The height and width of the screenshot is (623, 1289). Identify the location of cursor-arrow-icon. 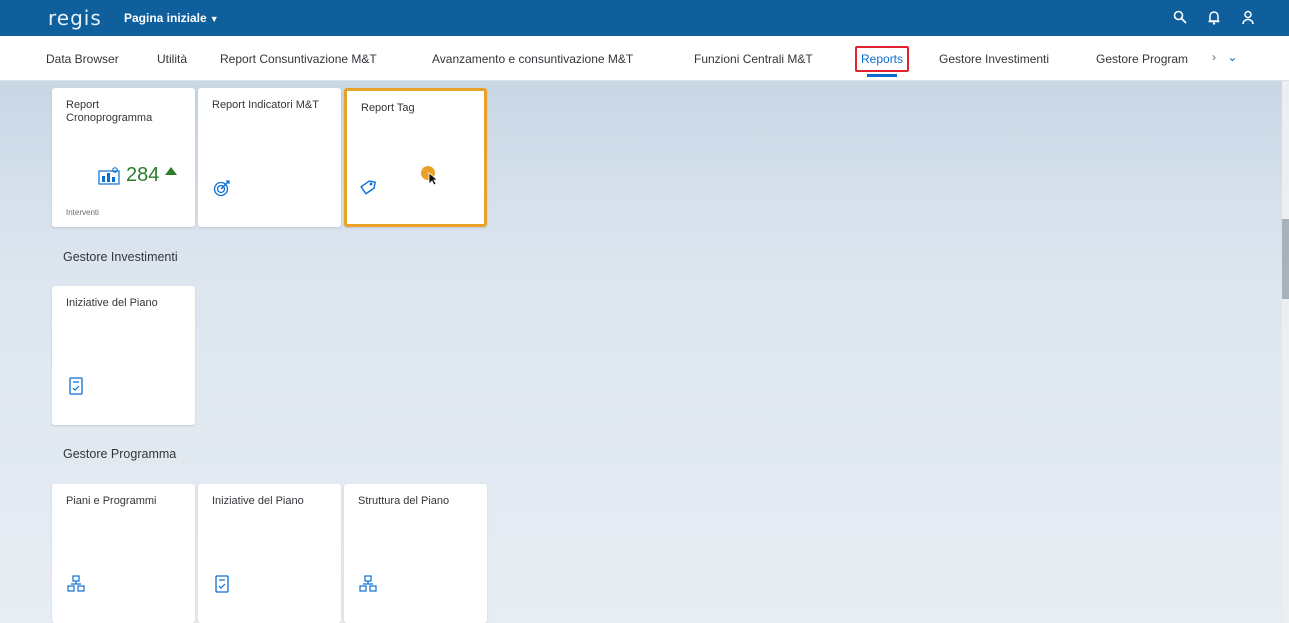
(433, 179).